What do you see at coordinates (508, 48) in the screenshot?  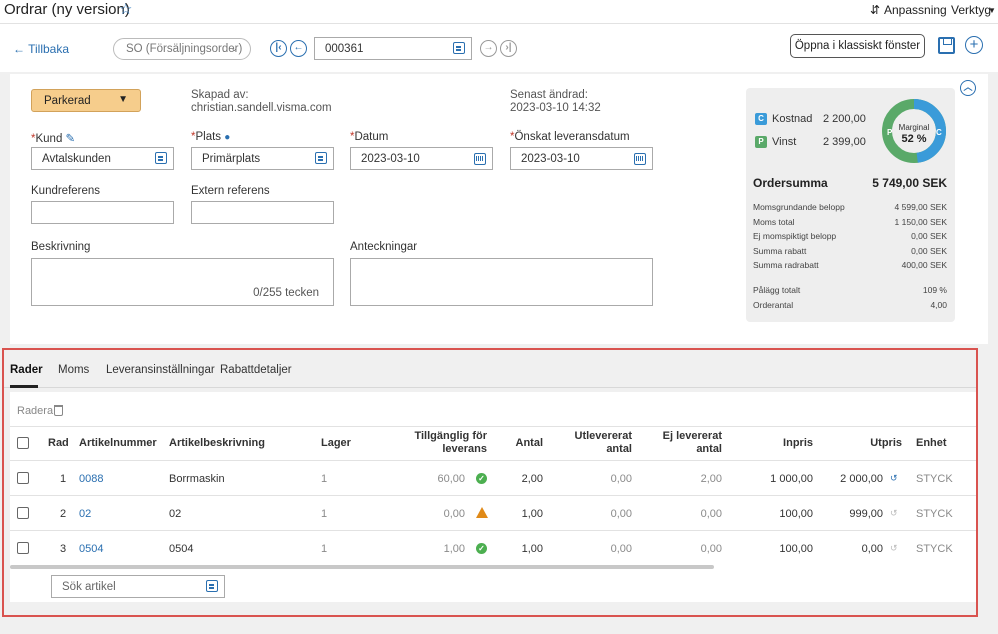 I see `last-record-icon: ›|` at bounding box center [508, 48].